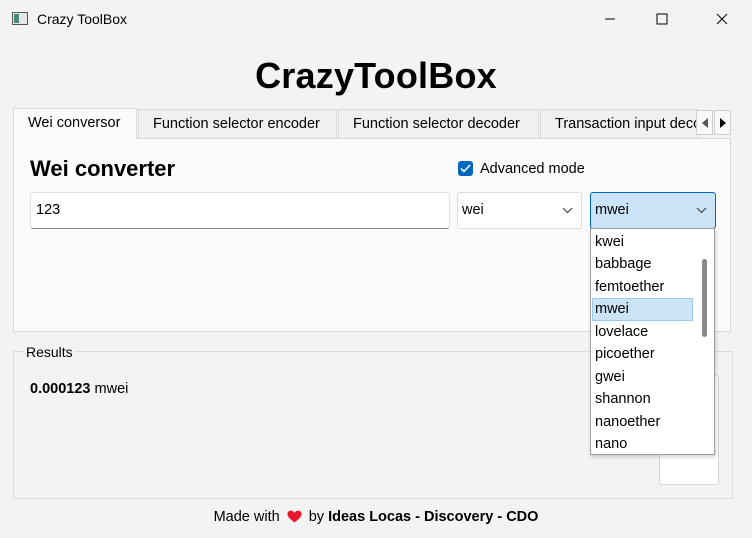  Describe the element at coordinates (75, 123) in the screenshot. I see `tab-wei-conversor: Wei conversor` at that location.